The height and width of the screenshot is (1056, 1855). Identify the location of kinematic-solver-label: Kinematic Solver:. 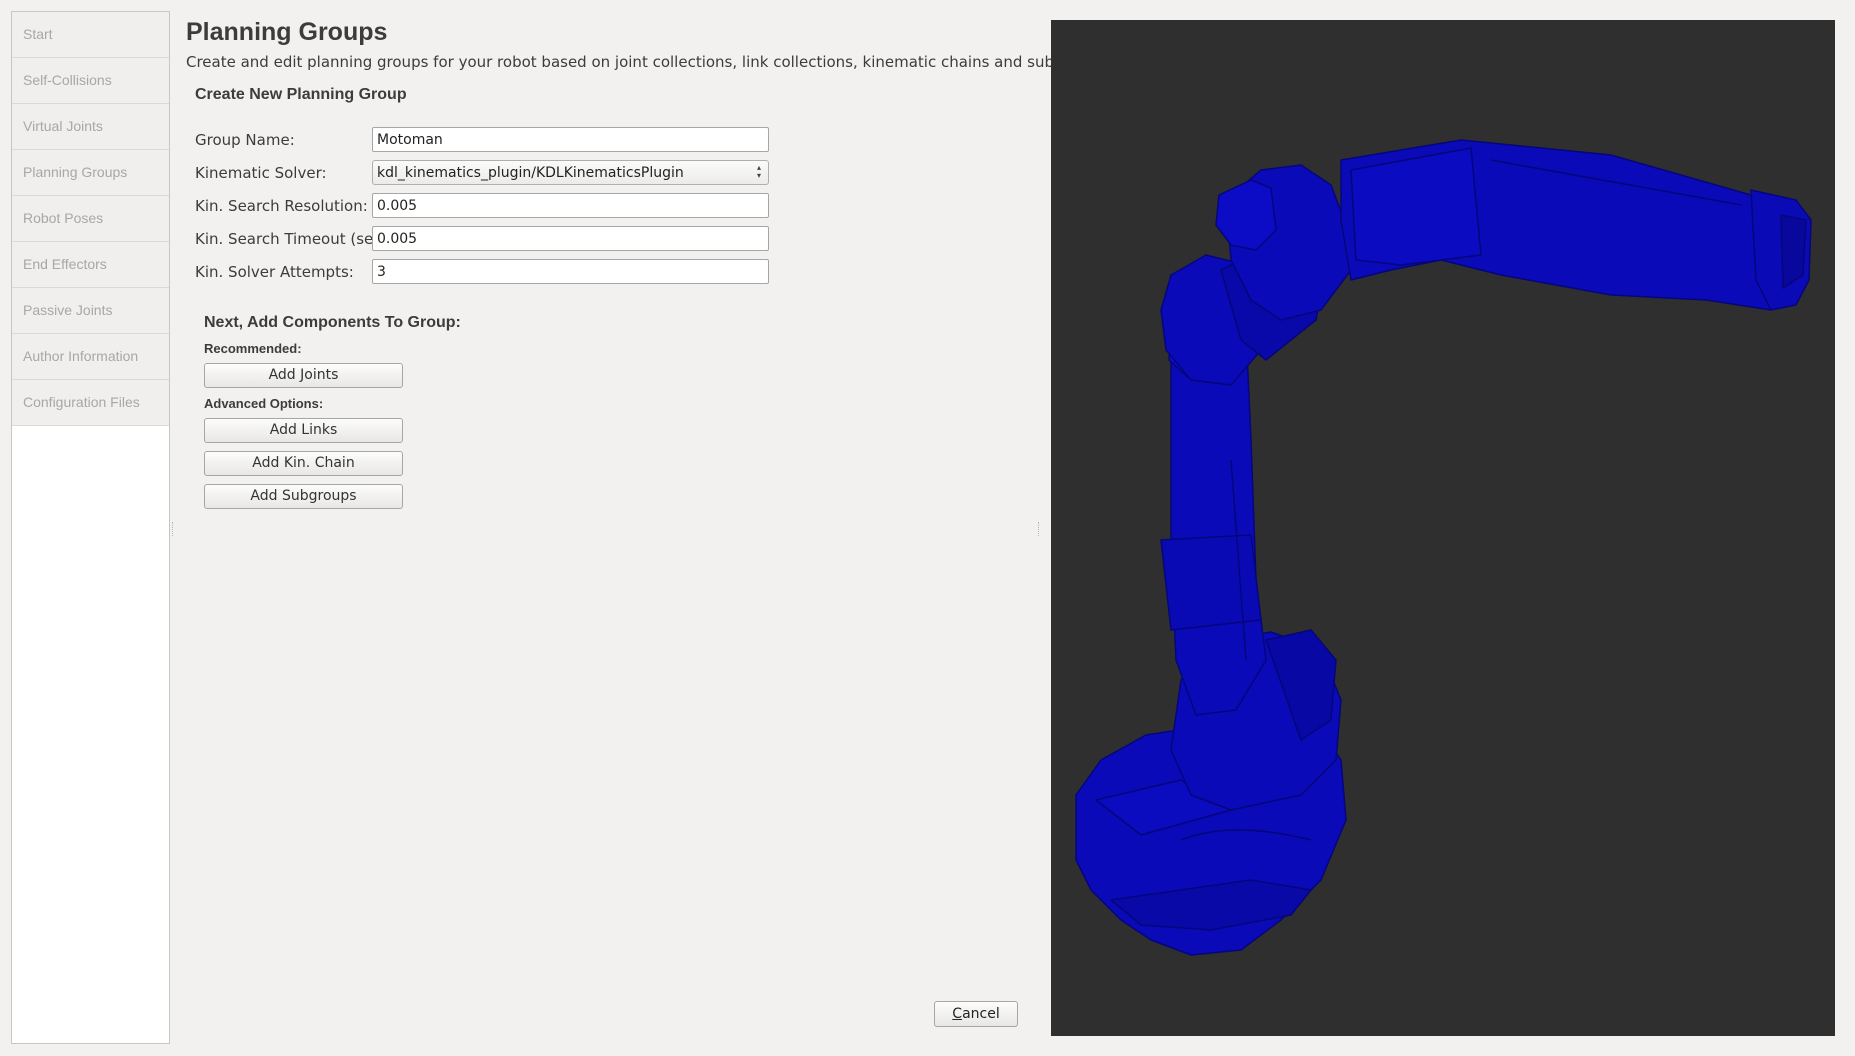
(261, 173).